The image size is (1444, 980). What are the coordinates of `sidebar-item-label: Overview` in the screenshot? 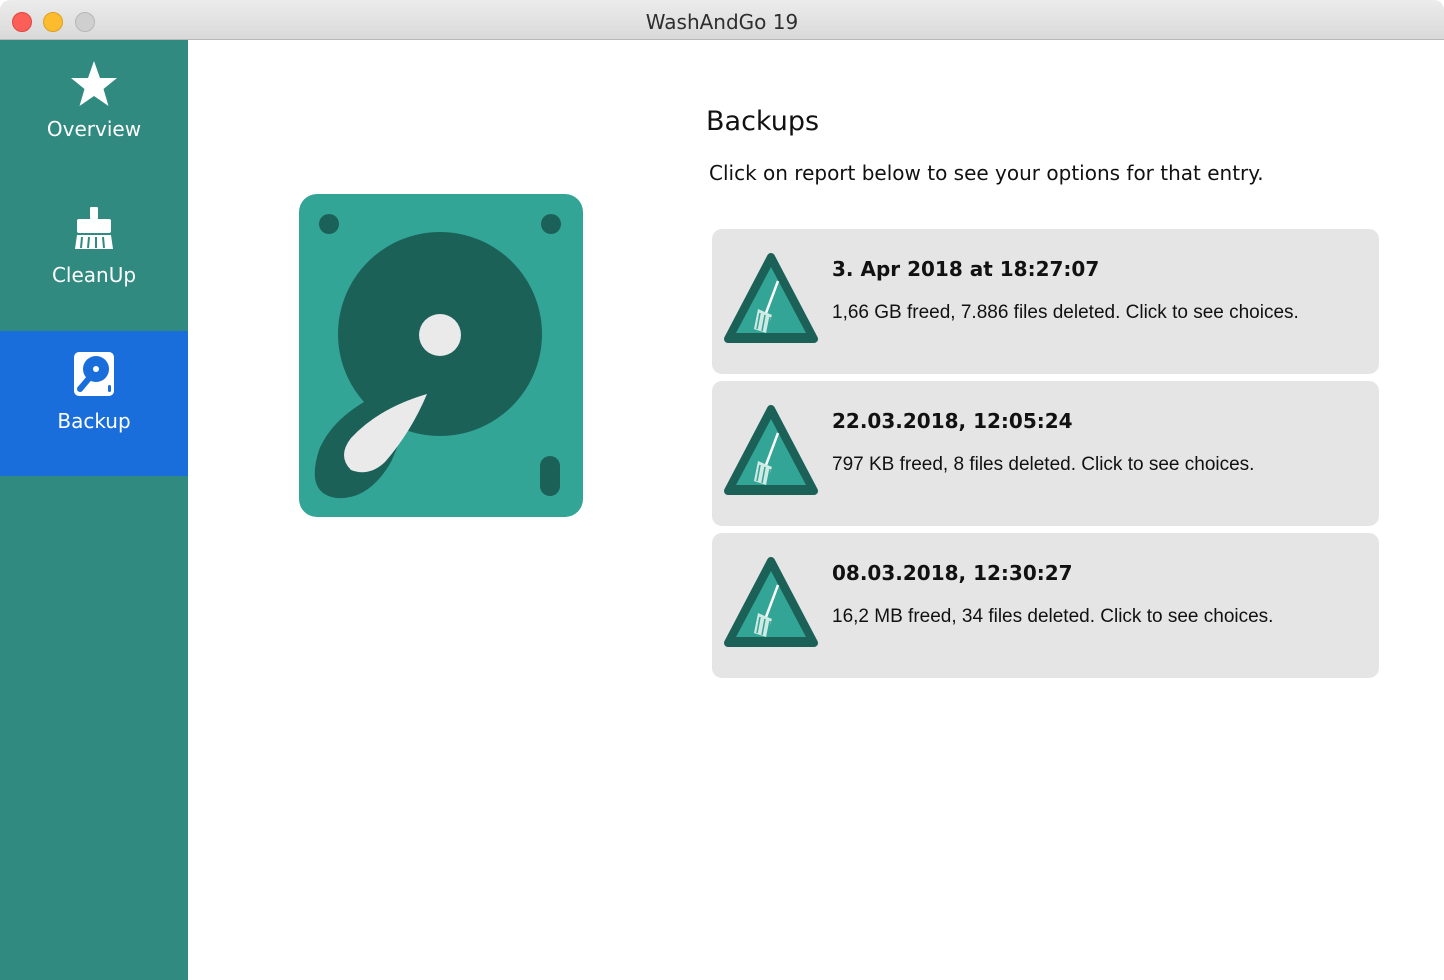 It's located at (94, 129).